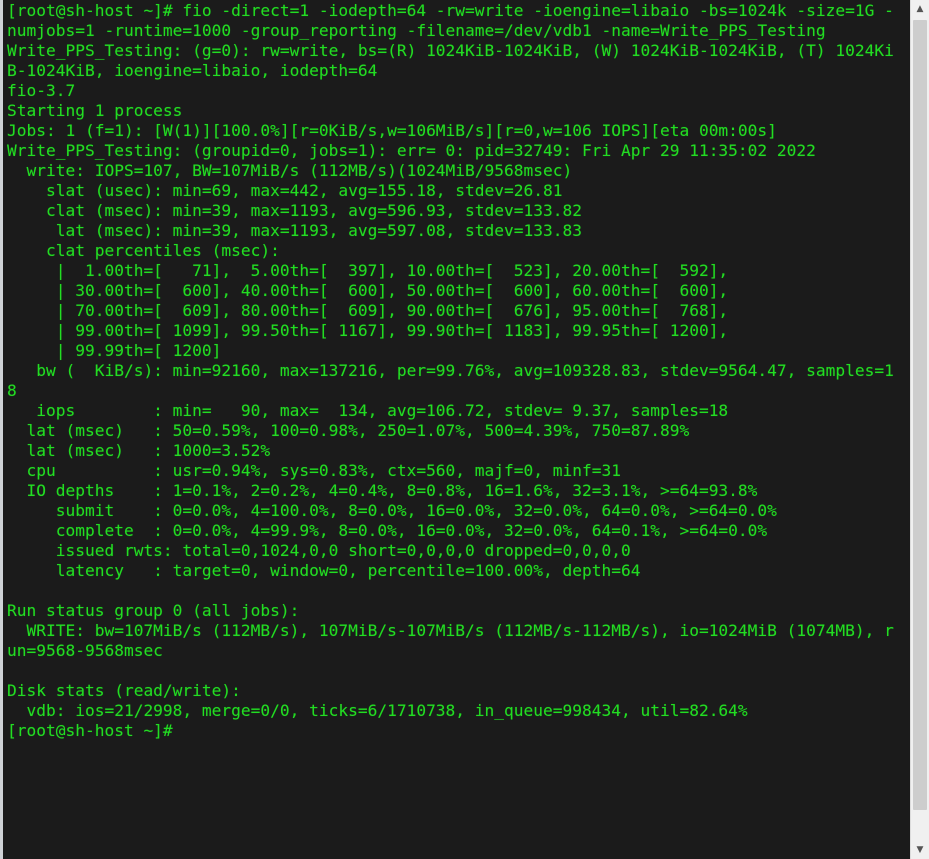 This screenshot has height=859, width=929. I want to click on terminal-line: | 99.99th=[ 1200], so click(114, 350).